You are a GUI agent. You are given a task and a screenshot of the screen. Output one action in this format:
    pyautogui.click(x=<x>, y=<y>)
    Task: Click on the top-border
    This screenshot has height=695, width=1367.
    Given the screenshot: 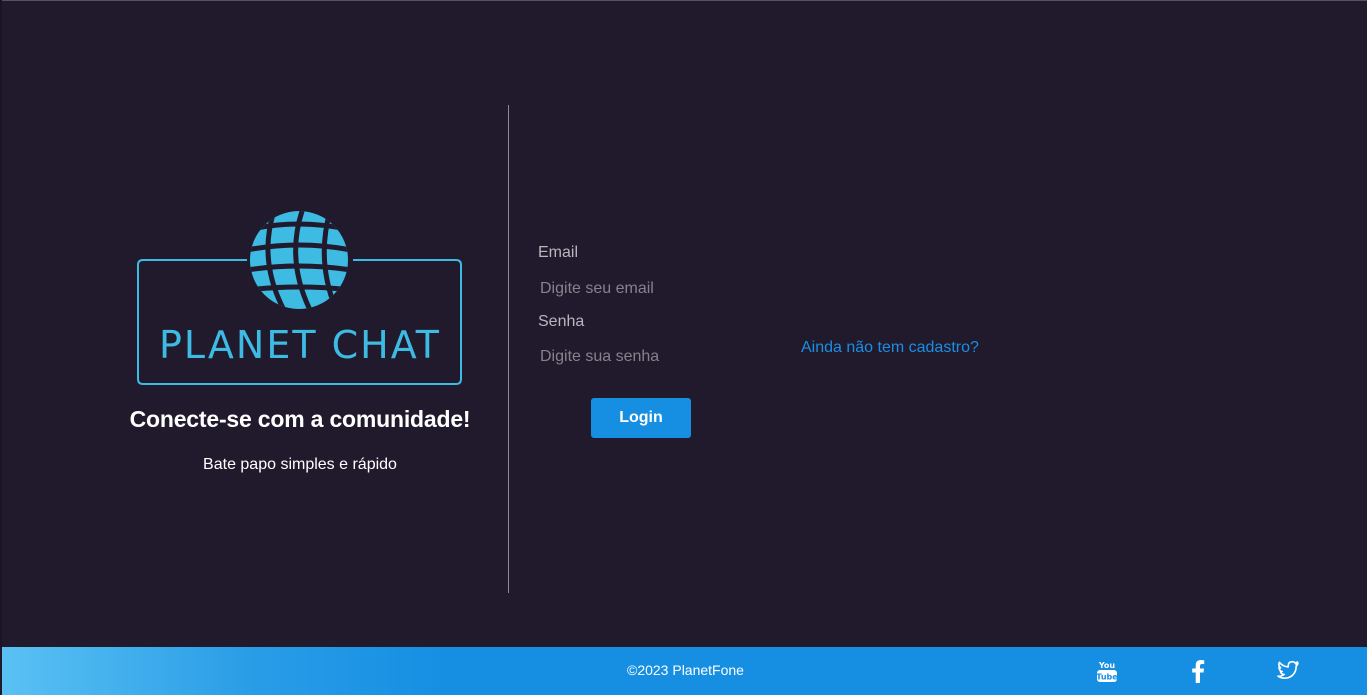 What is the action you would take?
    pyautogui.click(x=683, y=0)
    